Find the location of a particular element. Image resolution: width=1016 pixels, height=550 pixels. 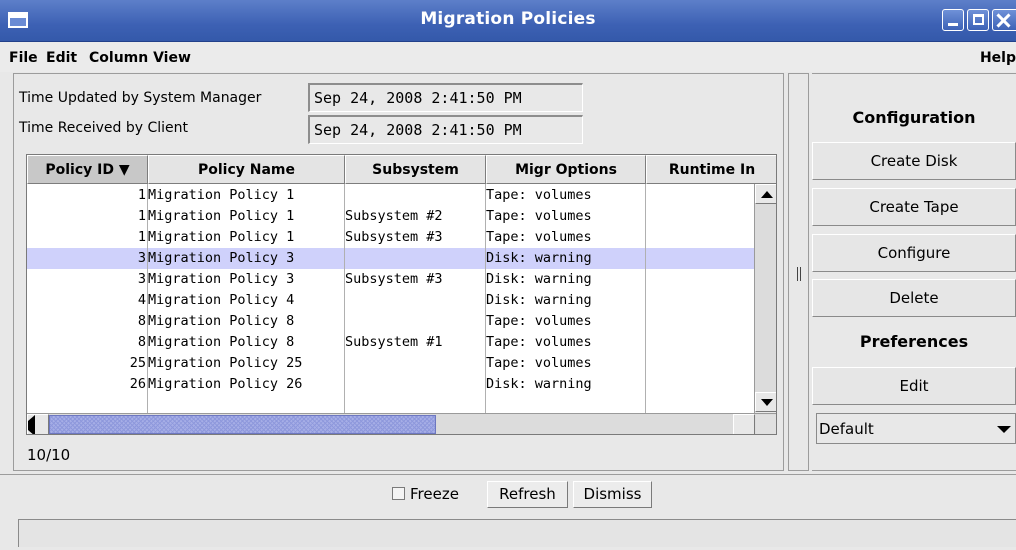

scrollbar-corner is located at coordinates (766, 424).